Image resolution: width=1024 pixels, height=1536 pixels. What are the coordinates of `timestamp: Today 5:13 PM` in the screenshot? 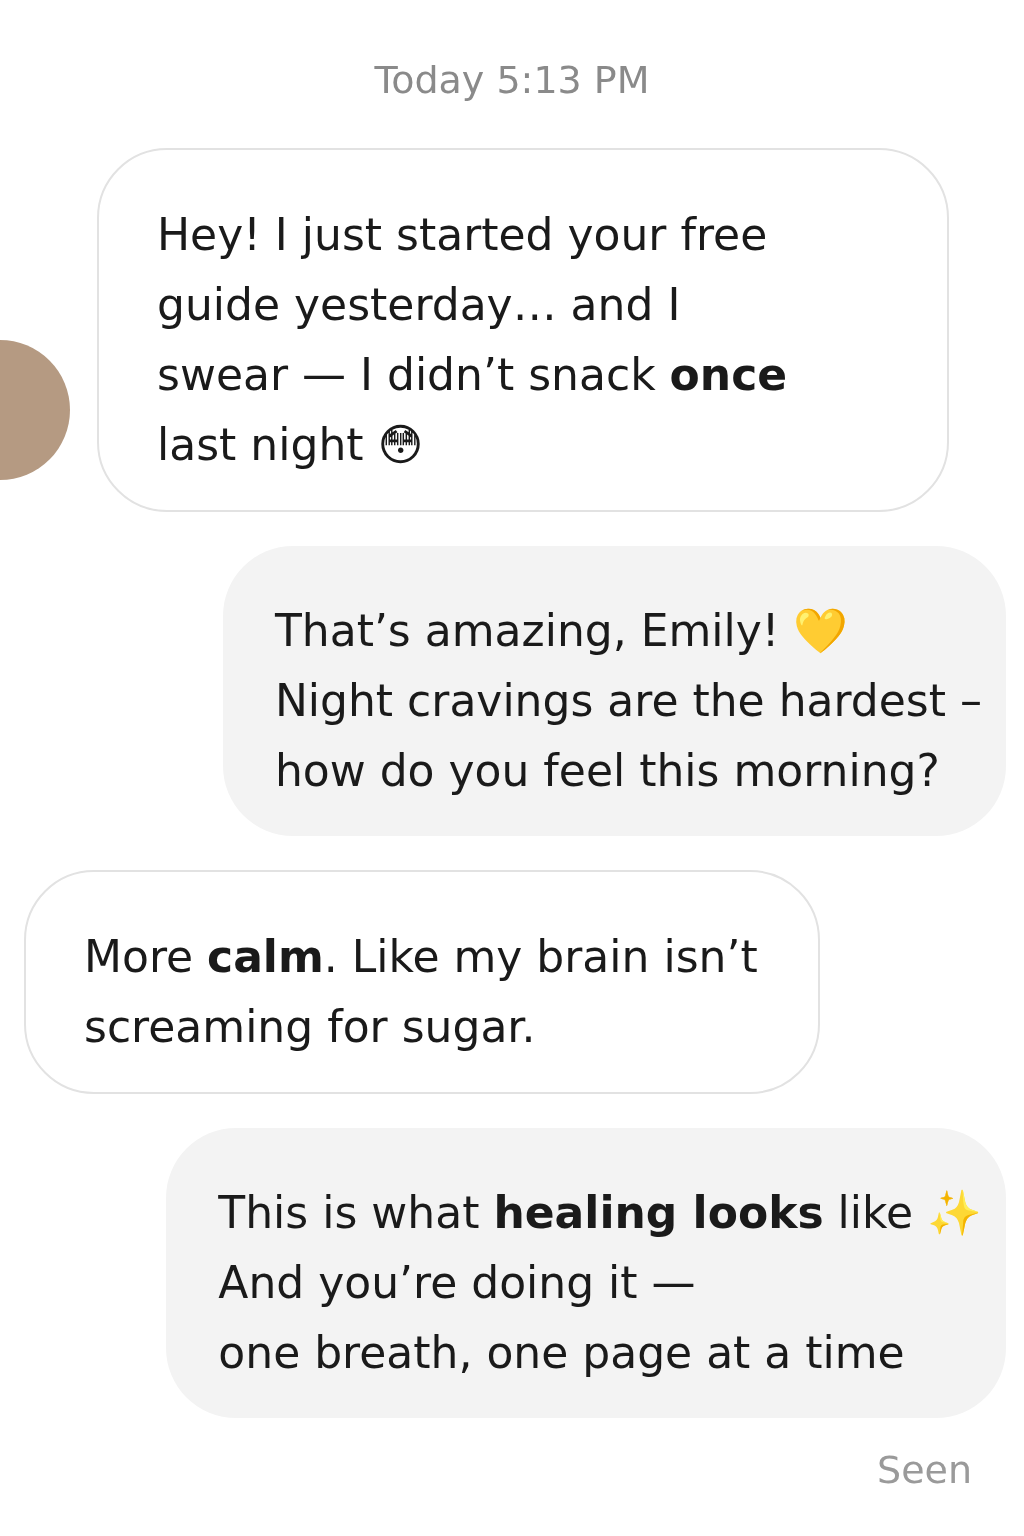 It's located at (512, 80).